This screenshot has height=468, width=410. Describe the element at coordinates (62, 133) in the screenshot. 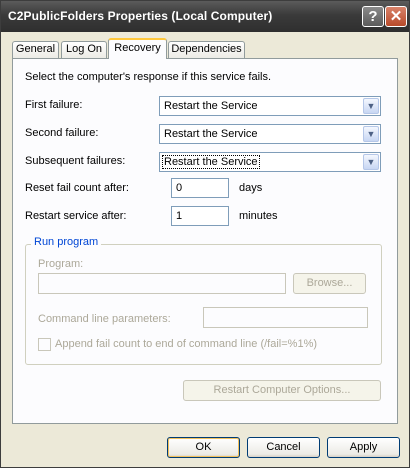

I see `second-failure-label: Second failure:` at that location.